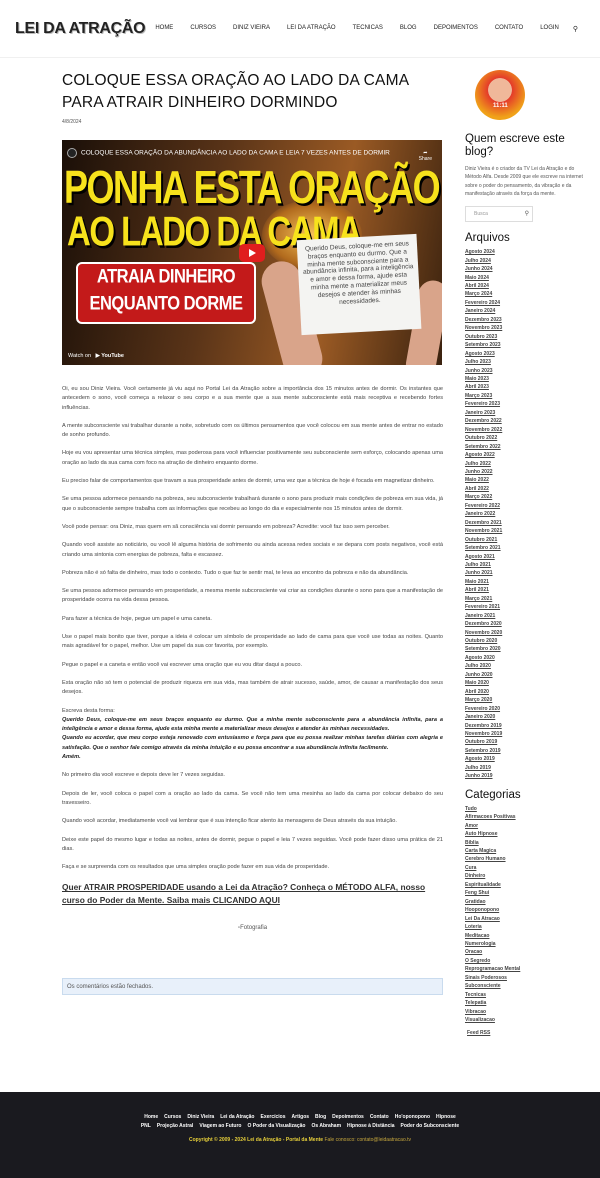  What do you see at coordinates (525, 902) in the screenshot?
I see `category-link: Gratidao` at bounding box center [525, 902].